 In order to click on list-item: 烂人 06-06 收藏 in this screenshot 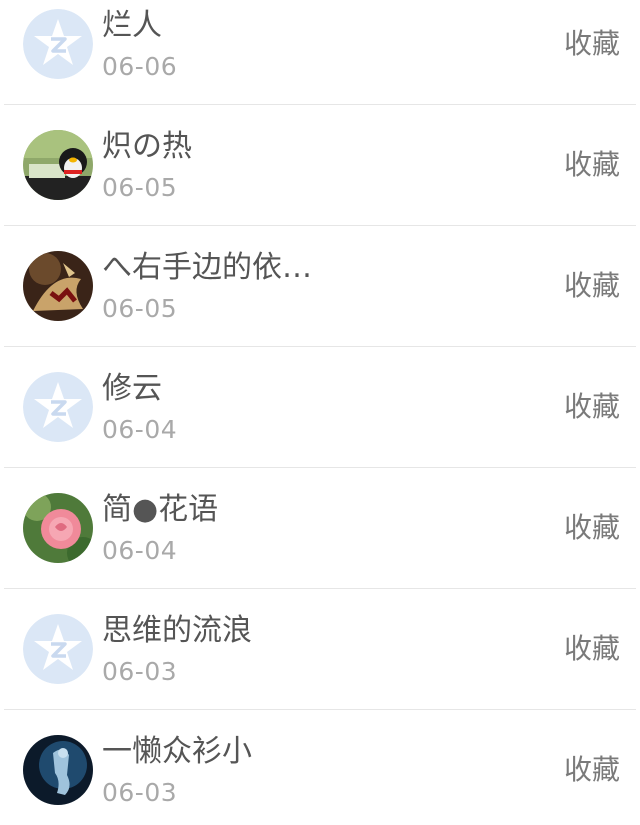, I will do `click(320, 52)`.